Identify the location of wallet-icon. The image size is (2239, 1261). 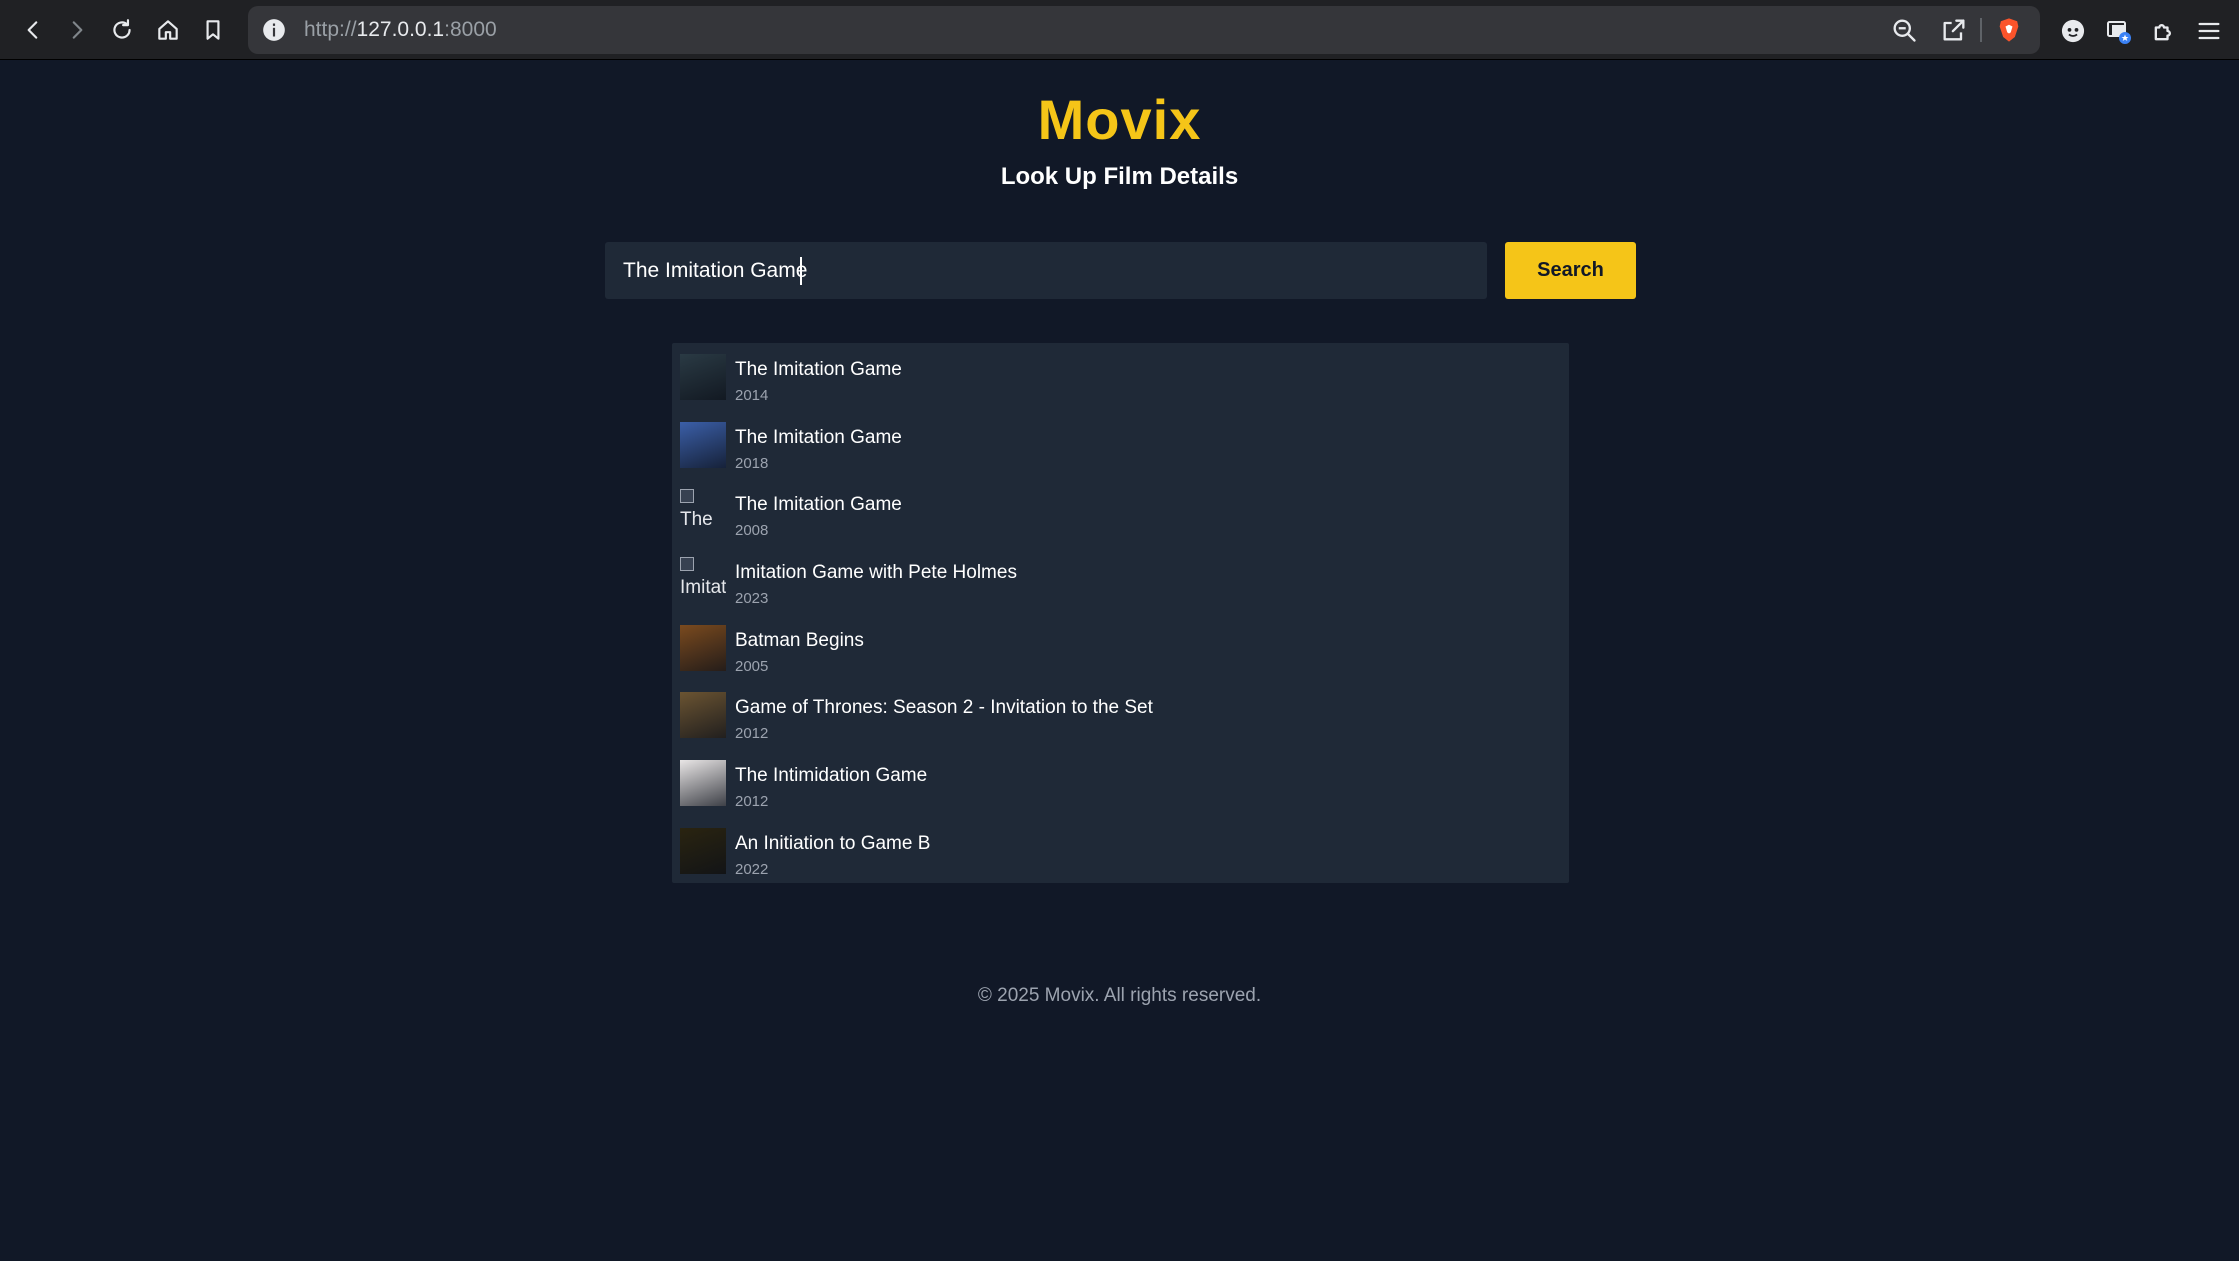
(2119, 31).